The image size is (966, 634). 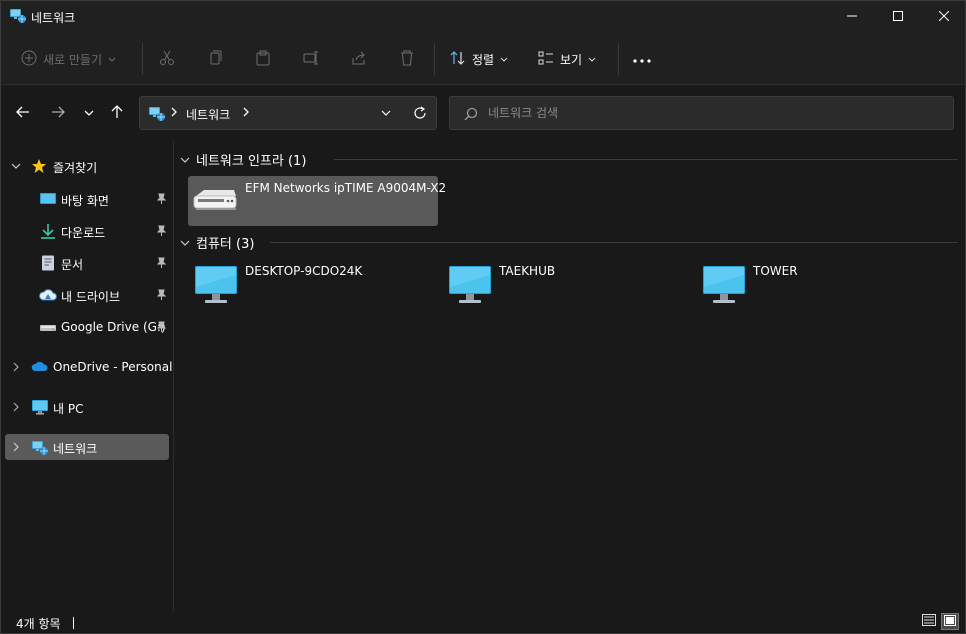 What do you see at coordinates (75, 449) in the screenshot?
I see `sidebar-item-label: 네트워크` at bounding box center [75, 449].